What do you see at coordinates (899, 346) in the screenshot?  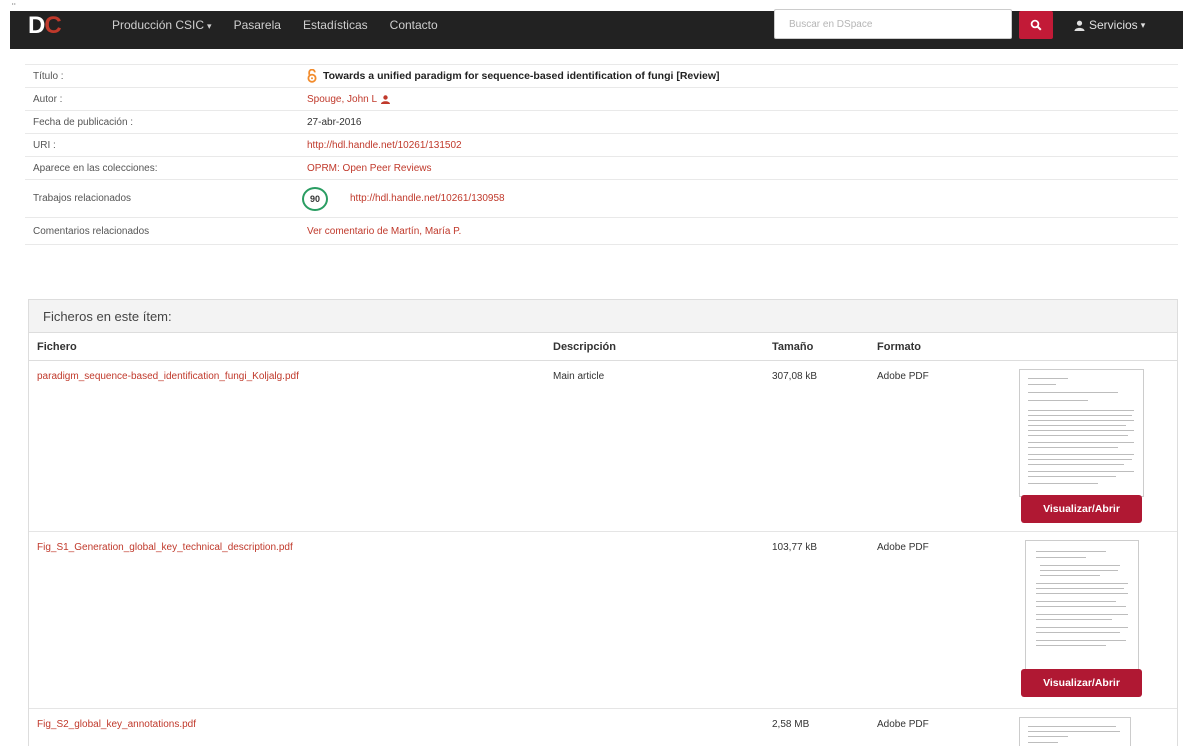 I see `col-header-format: Formato` at bounding box center [899, 346].